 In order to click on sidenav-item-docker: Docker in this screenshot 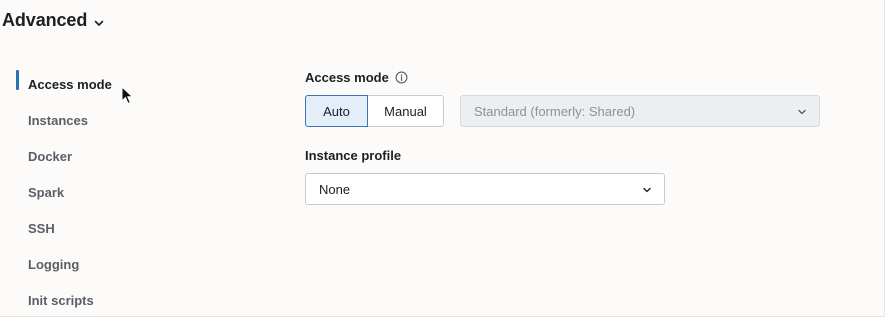, I will do `click(116, 156)`.